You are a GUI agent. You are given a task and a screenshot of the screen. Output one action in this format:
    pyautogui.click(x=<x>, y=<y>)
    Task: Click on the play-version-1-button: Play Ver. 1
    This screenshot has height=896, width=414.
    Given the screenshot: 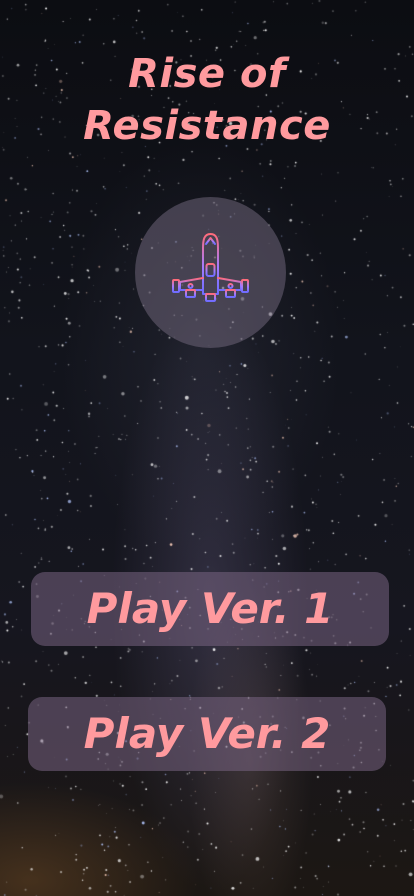 What is the action you would take?
    pyautogui.click(x=210, y=609)
    